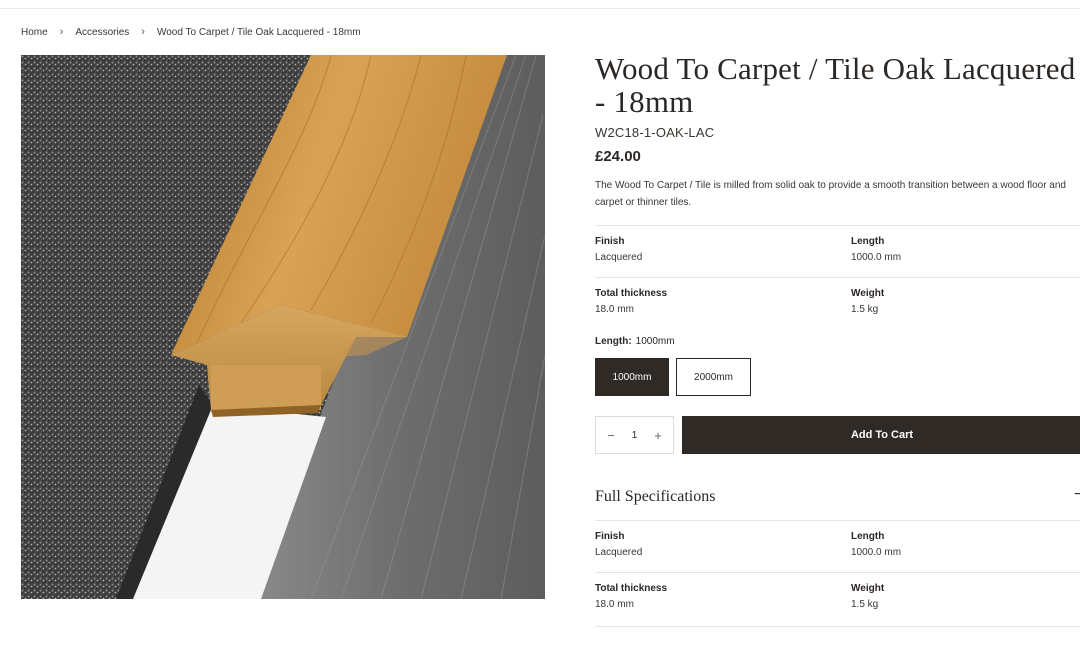  Describe the element at coordinates (632, 377) in the screenshot. I see `length-option-1000mm: 1000mm` at that location.